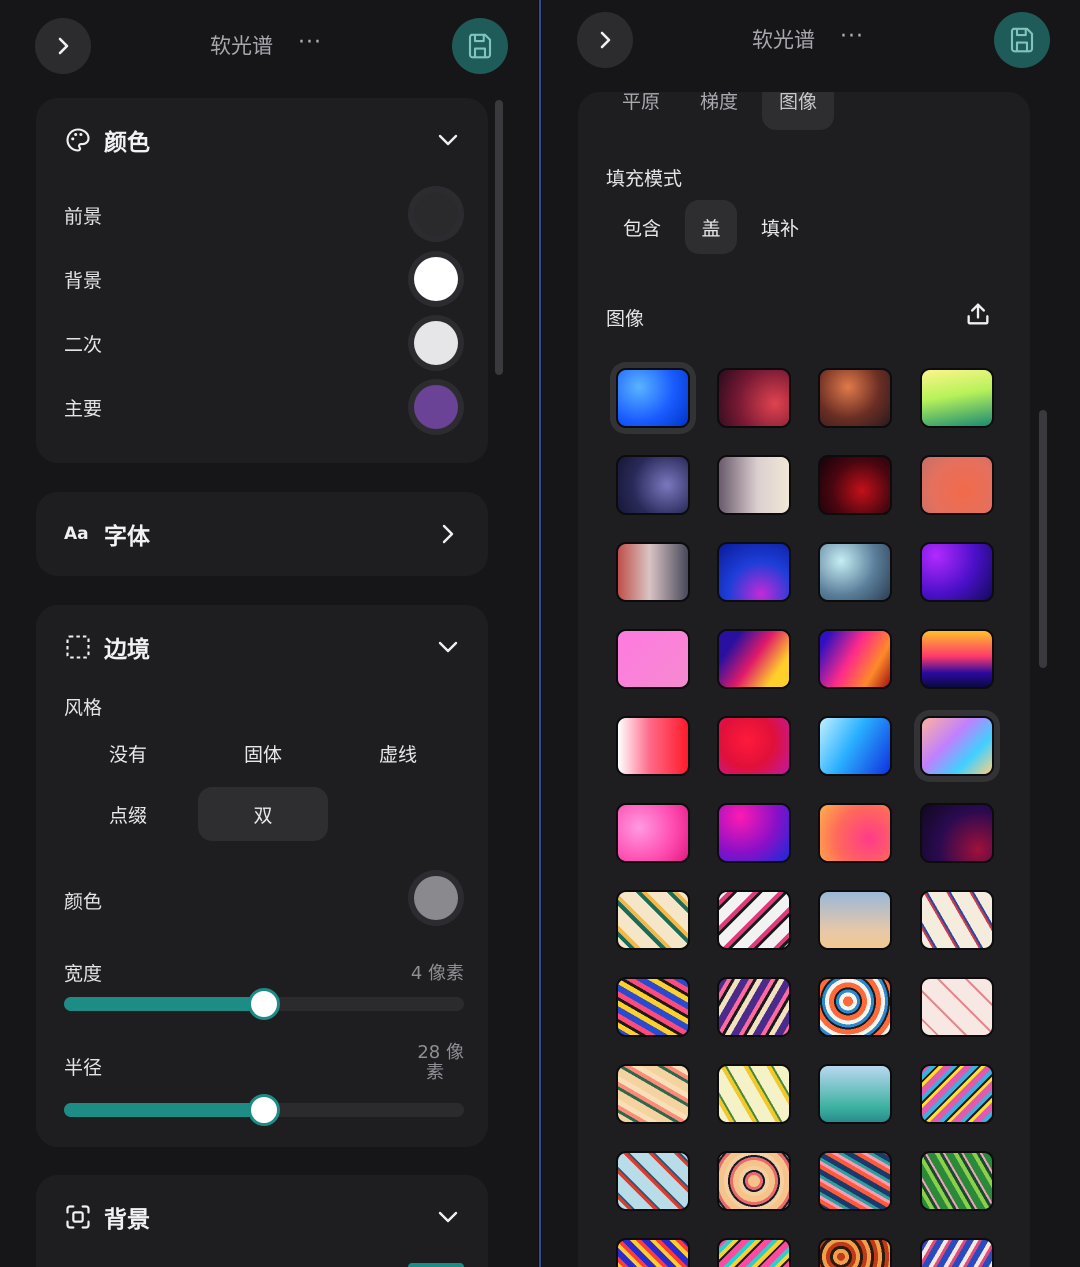  I want to click on primary-swatch, so click(436, 407).